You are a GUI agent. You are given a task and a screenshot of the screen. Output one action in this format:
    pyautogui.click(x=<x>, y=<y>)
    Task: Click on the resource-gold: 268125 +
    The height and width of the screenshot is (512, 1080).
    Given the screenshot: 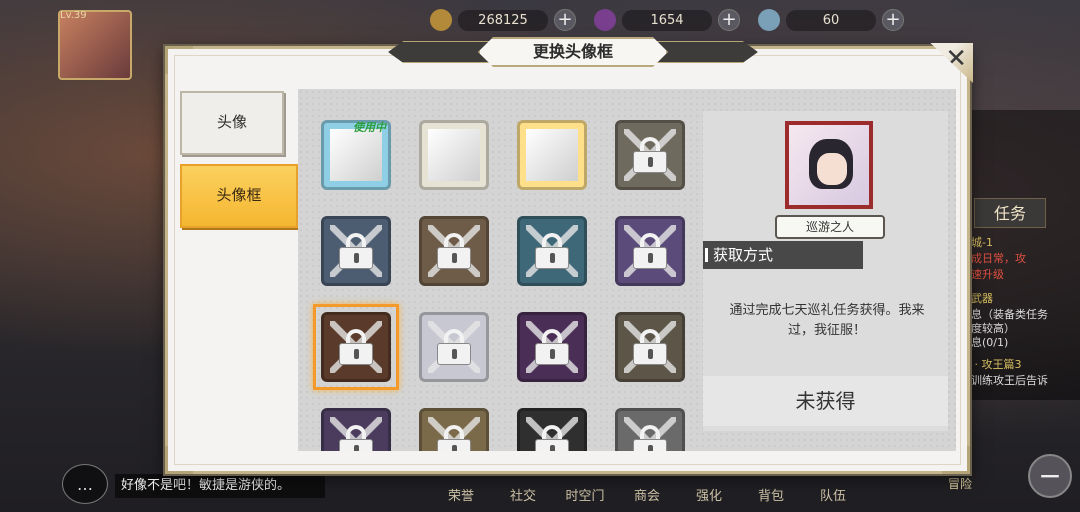 What is the action you would take?
    pyautogui.click(x=503, y=20)
    